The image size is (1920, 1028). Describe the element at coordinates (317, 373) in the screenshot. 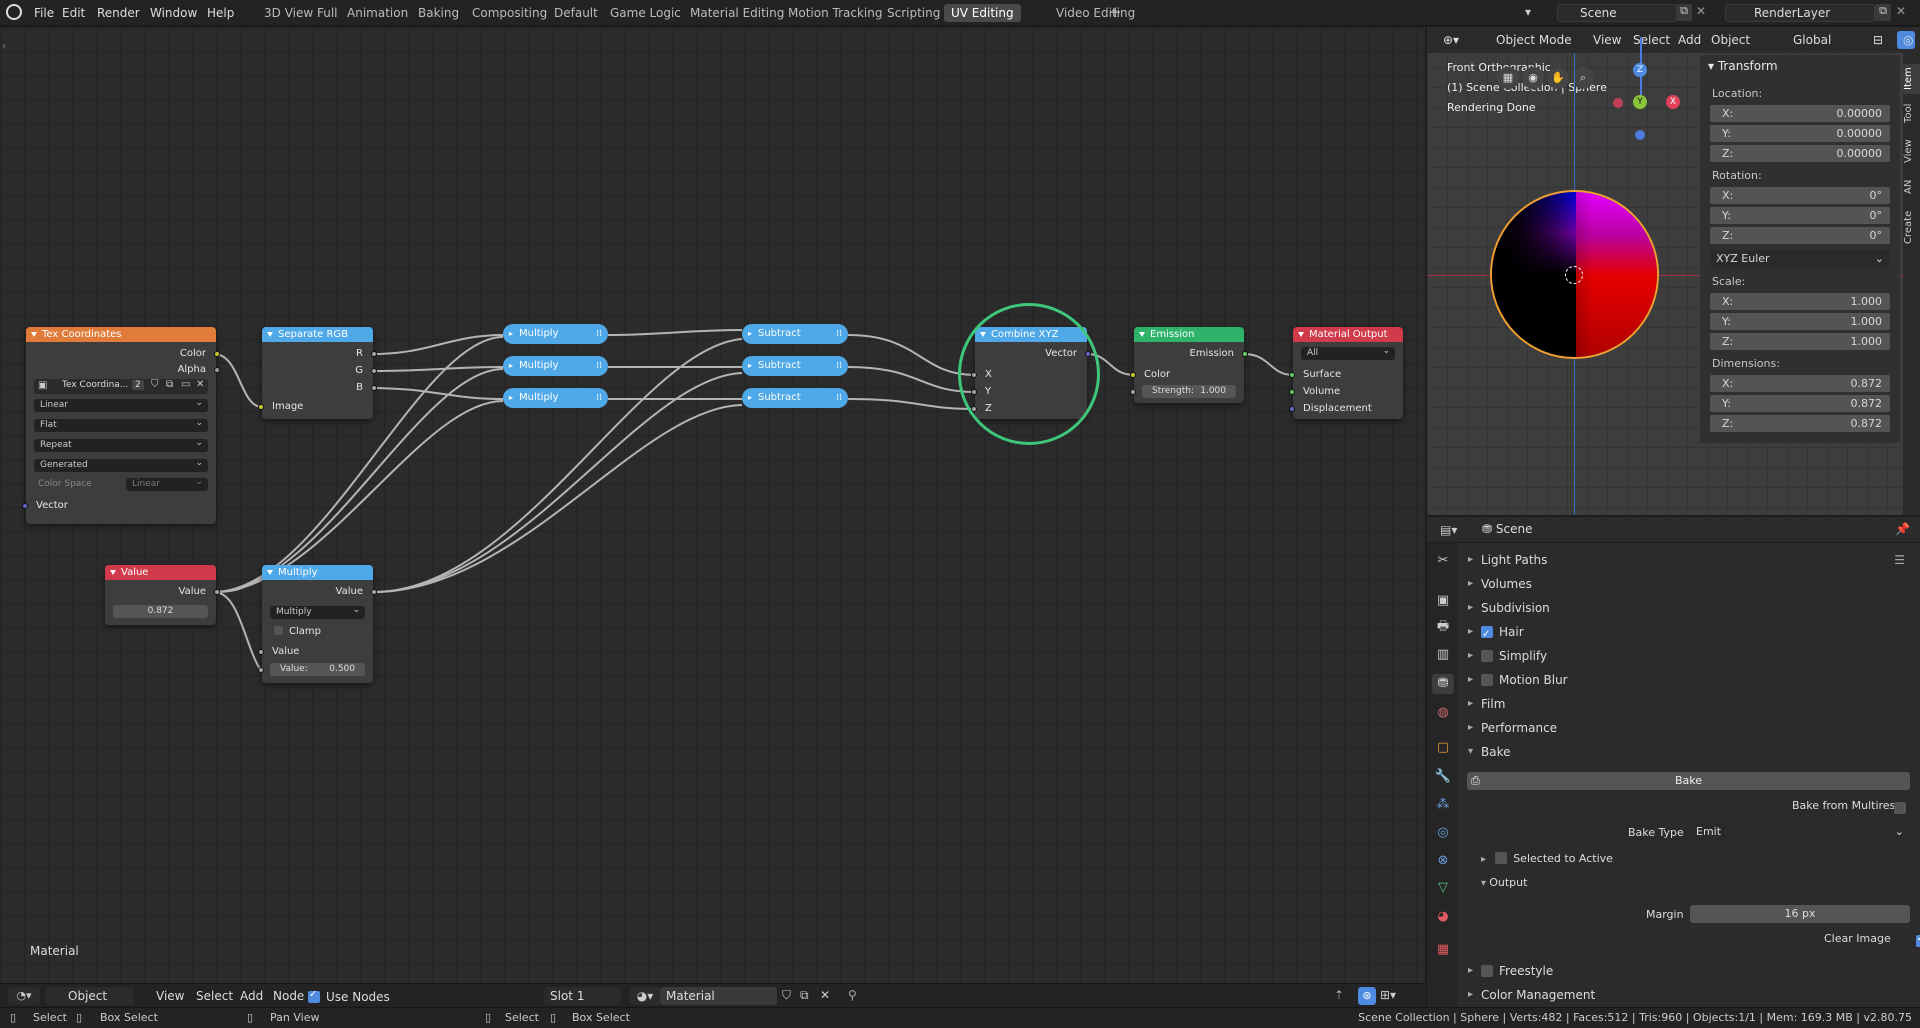

I see `node-separate-rgb: Separate RGB R G B Image` at that location.